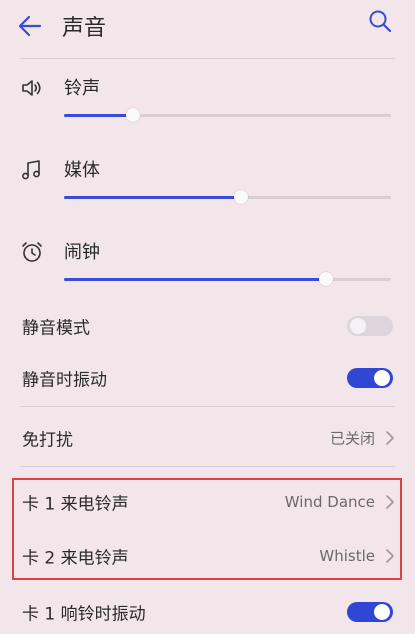 The width and height of the screenshot is (415, 634). What do you see at coordinates (82, 88) in the screenshot?
I see `volume-label: 铃声` at bounding box center [82, 88].